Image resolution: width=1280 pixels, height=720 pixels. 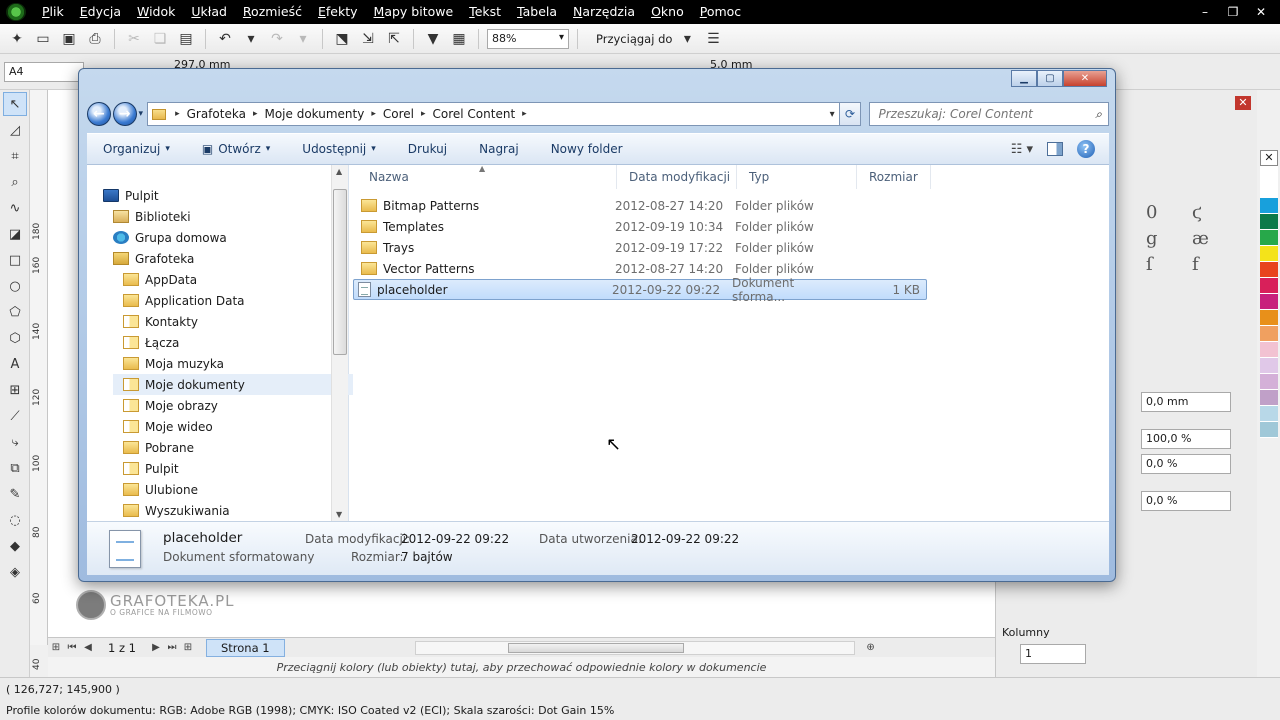 I want to click on cut-icon: ✂, so click(x=134, y=39).